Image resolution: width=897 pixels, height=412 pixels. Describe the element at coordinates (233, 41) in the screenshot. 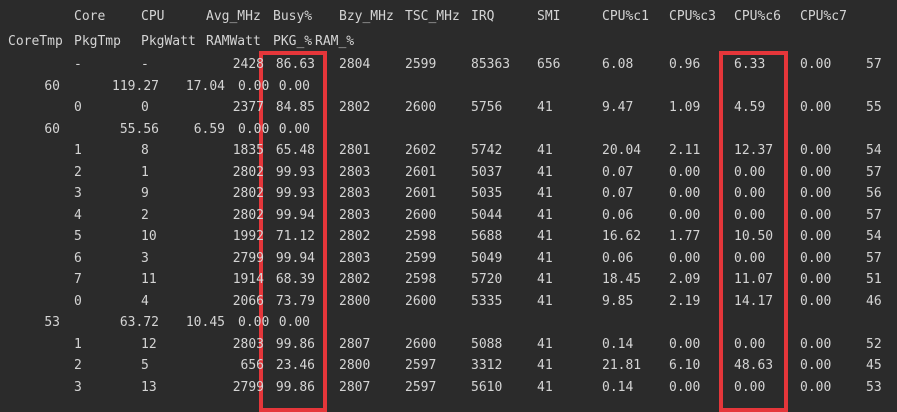

I see `column-header: RAMWatt` at that location.